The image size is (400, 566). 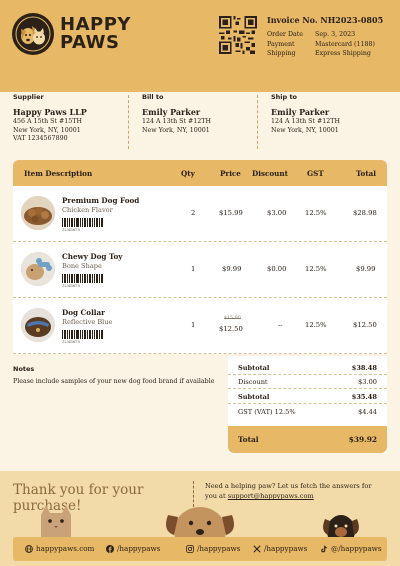 I want to click on discount-value: $3.00, so click(x=367, y=382).